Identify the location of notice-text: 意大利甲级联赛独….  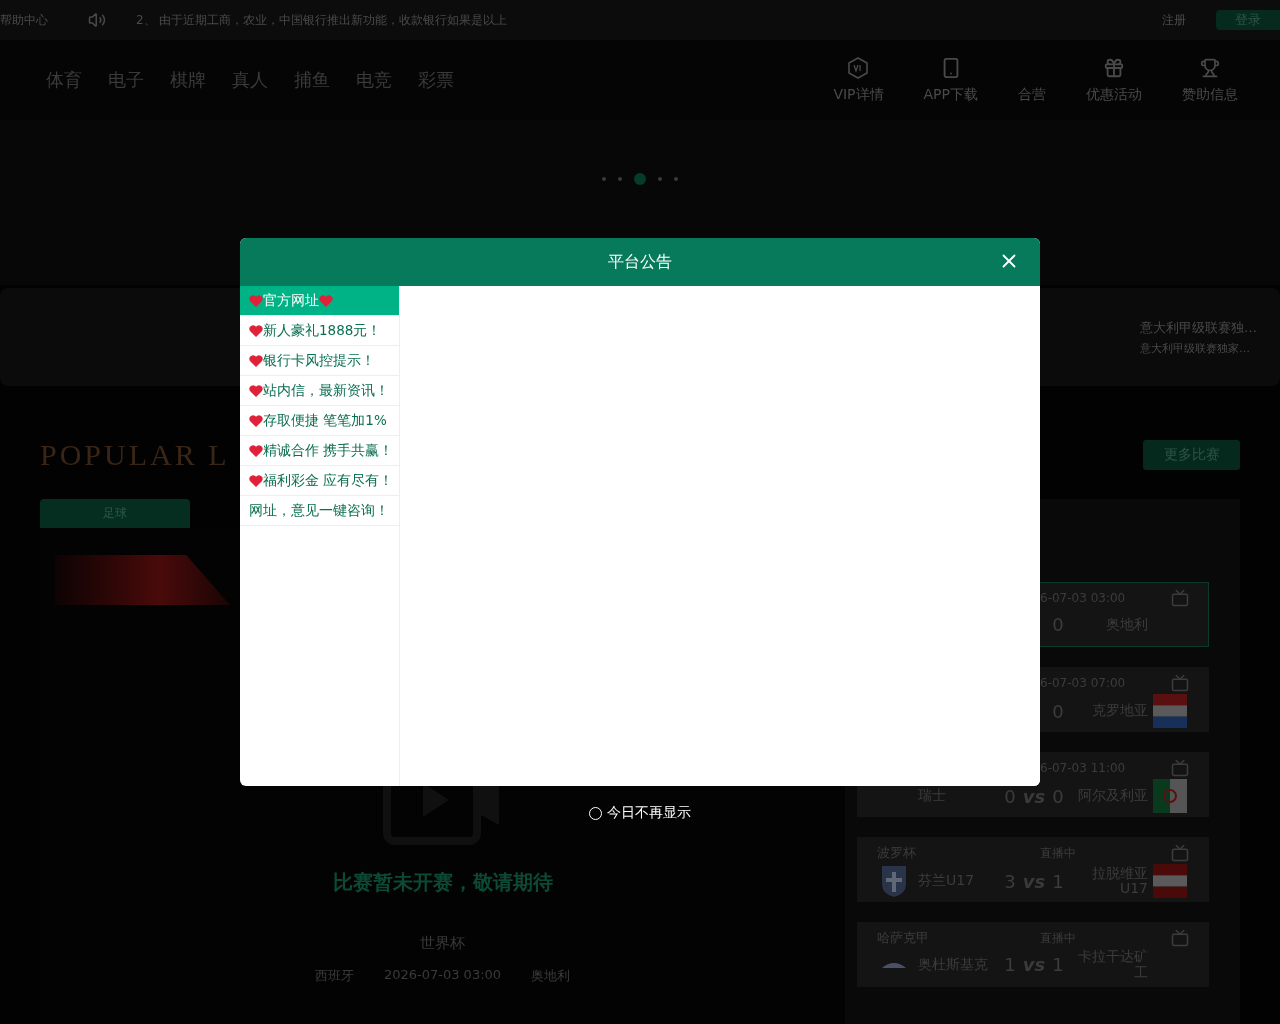
(1199, 327).